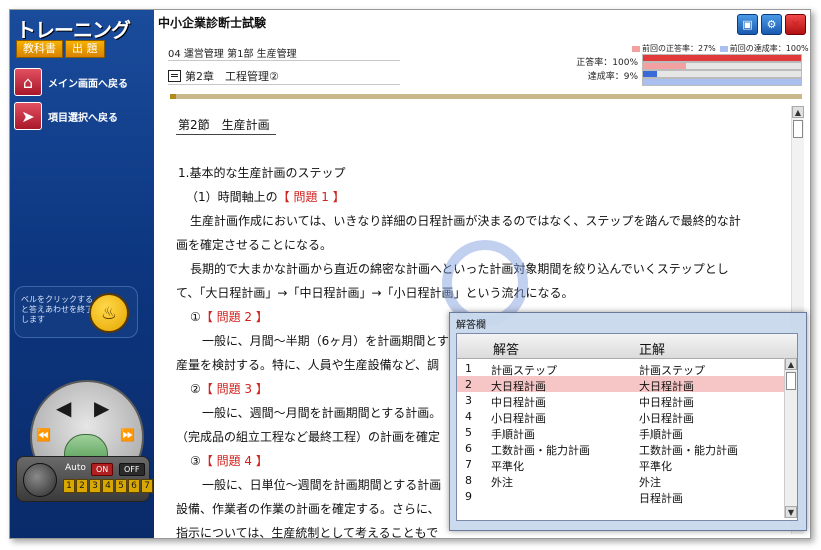 This screenshot has height=550, width=821. Describe the element at coordinates (43, 435) in the screenshot. I see `rewind-icon: ⏪` at that location.